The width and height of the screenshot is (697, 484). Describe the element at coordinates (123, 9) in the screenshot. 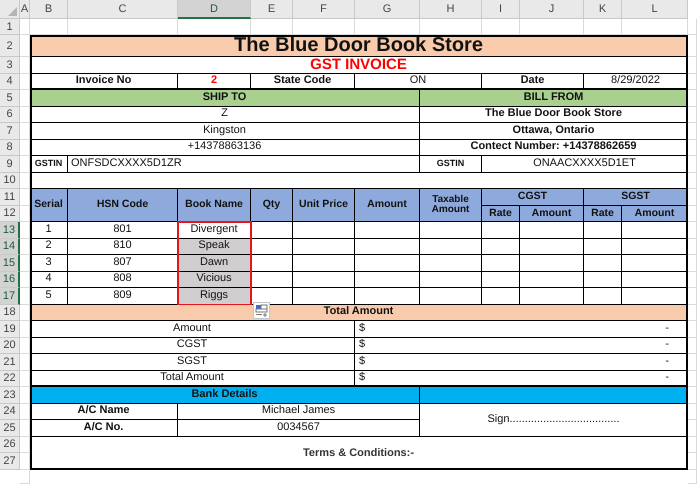

I see `column-header: C` at that location.